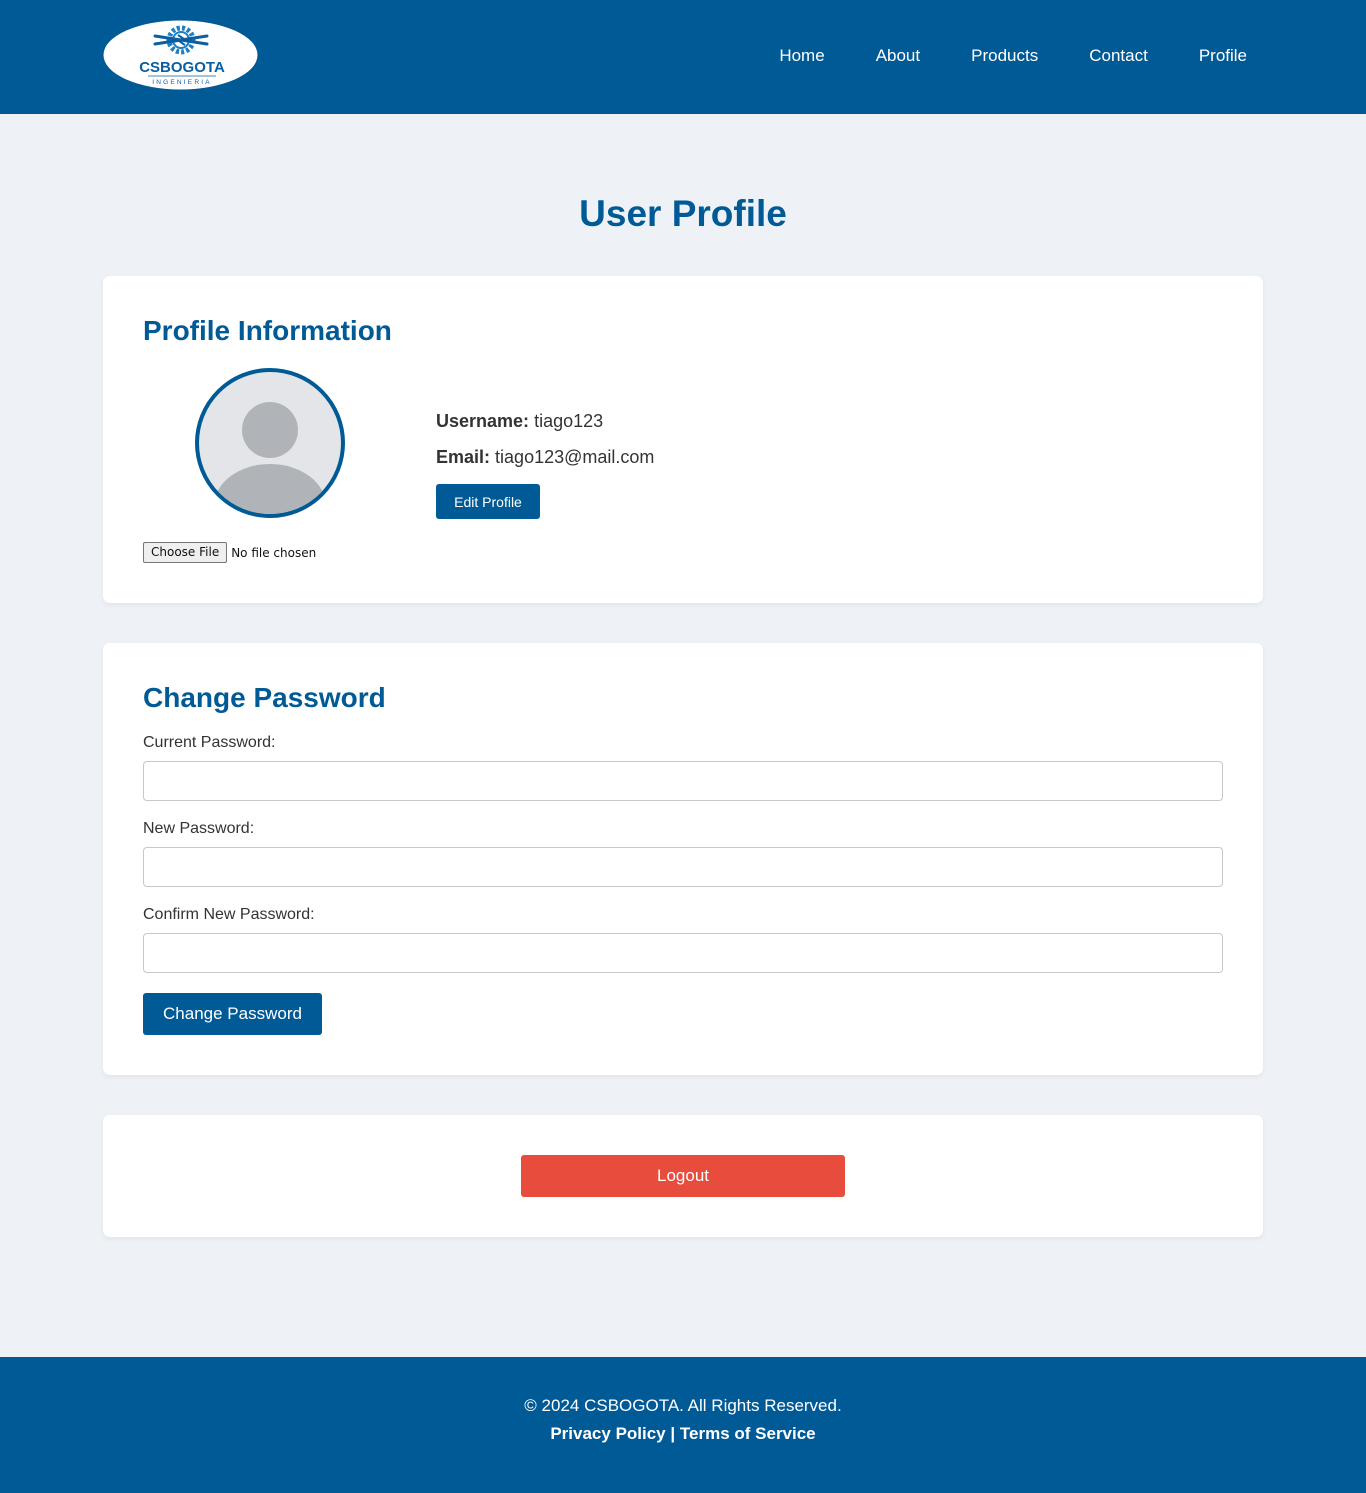 Image resolution: width=1366 pixels, height=1493 pixels. Describe the element at coordinates (683, 781) in the screenshot. I see `current-password-input` at that location.